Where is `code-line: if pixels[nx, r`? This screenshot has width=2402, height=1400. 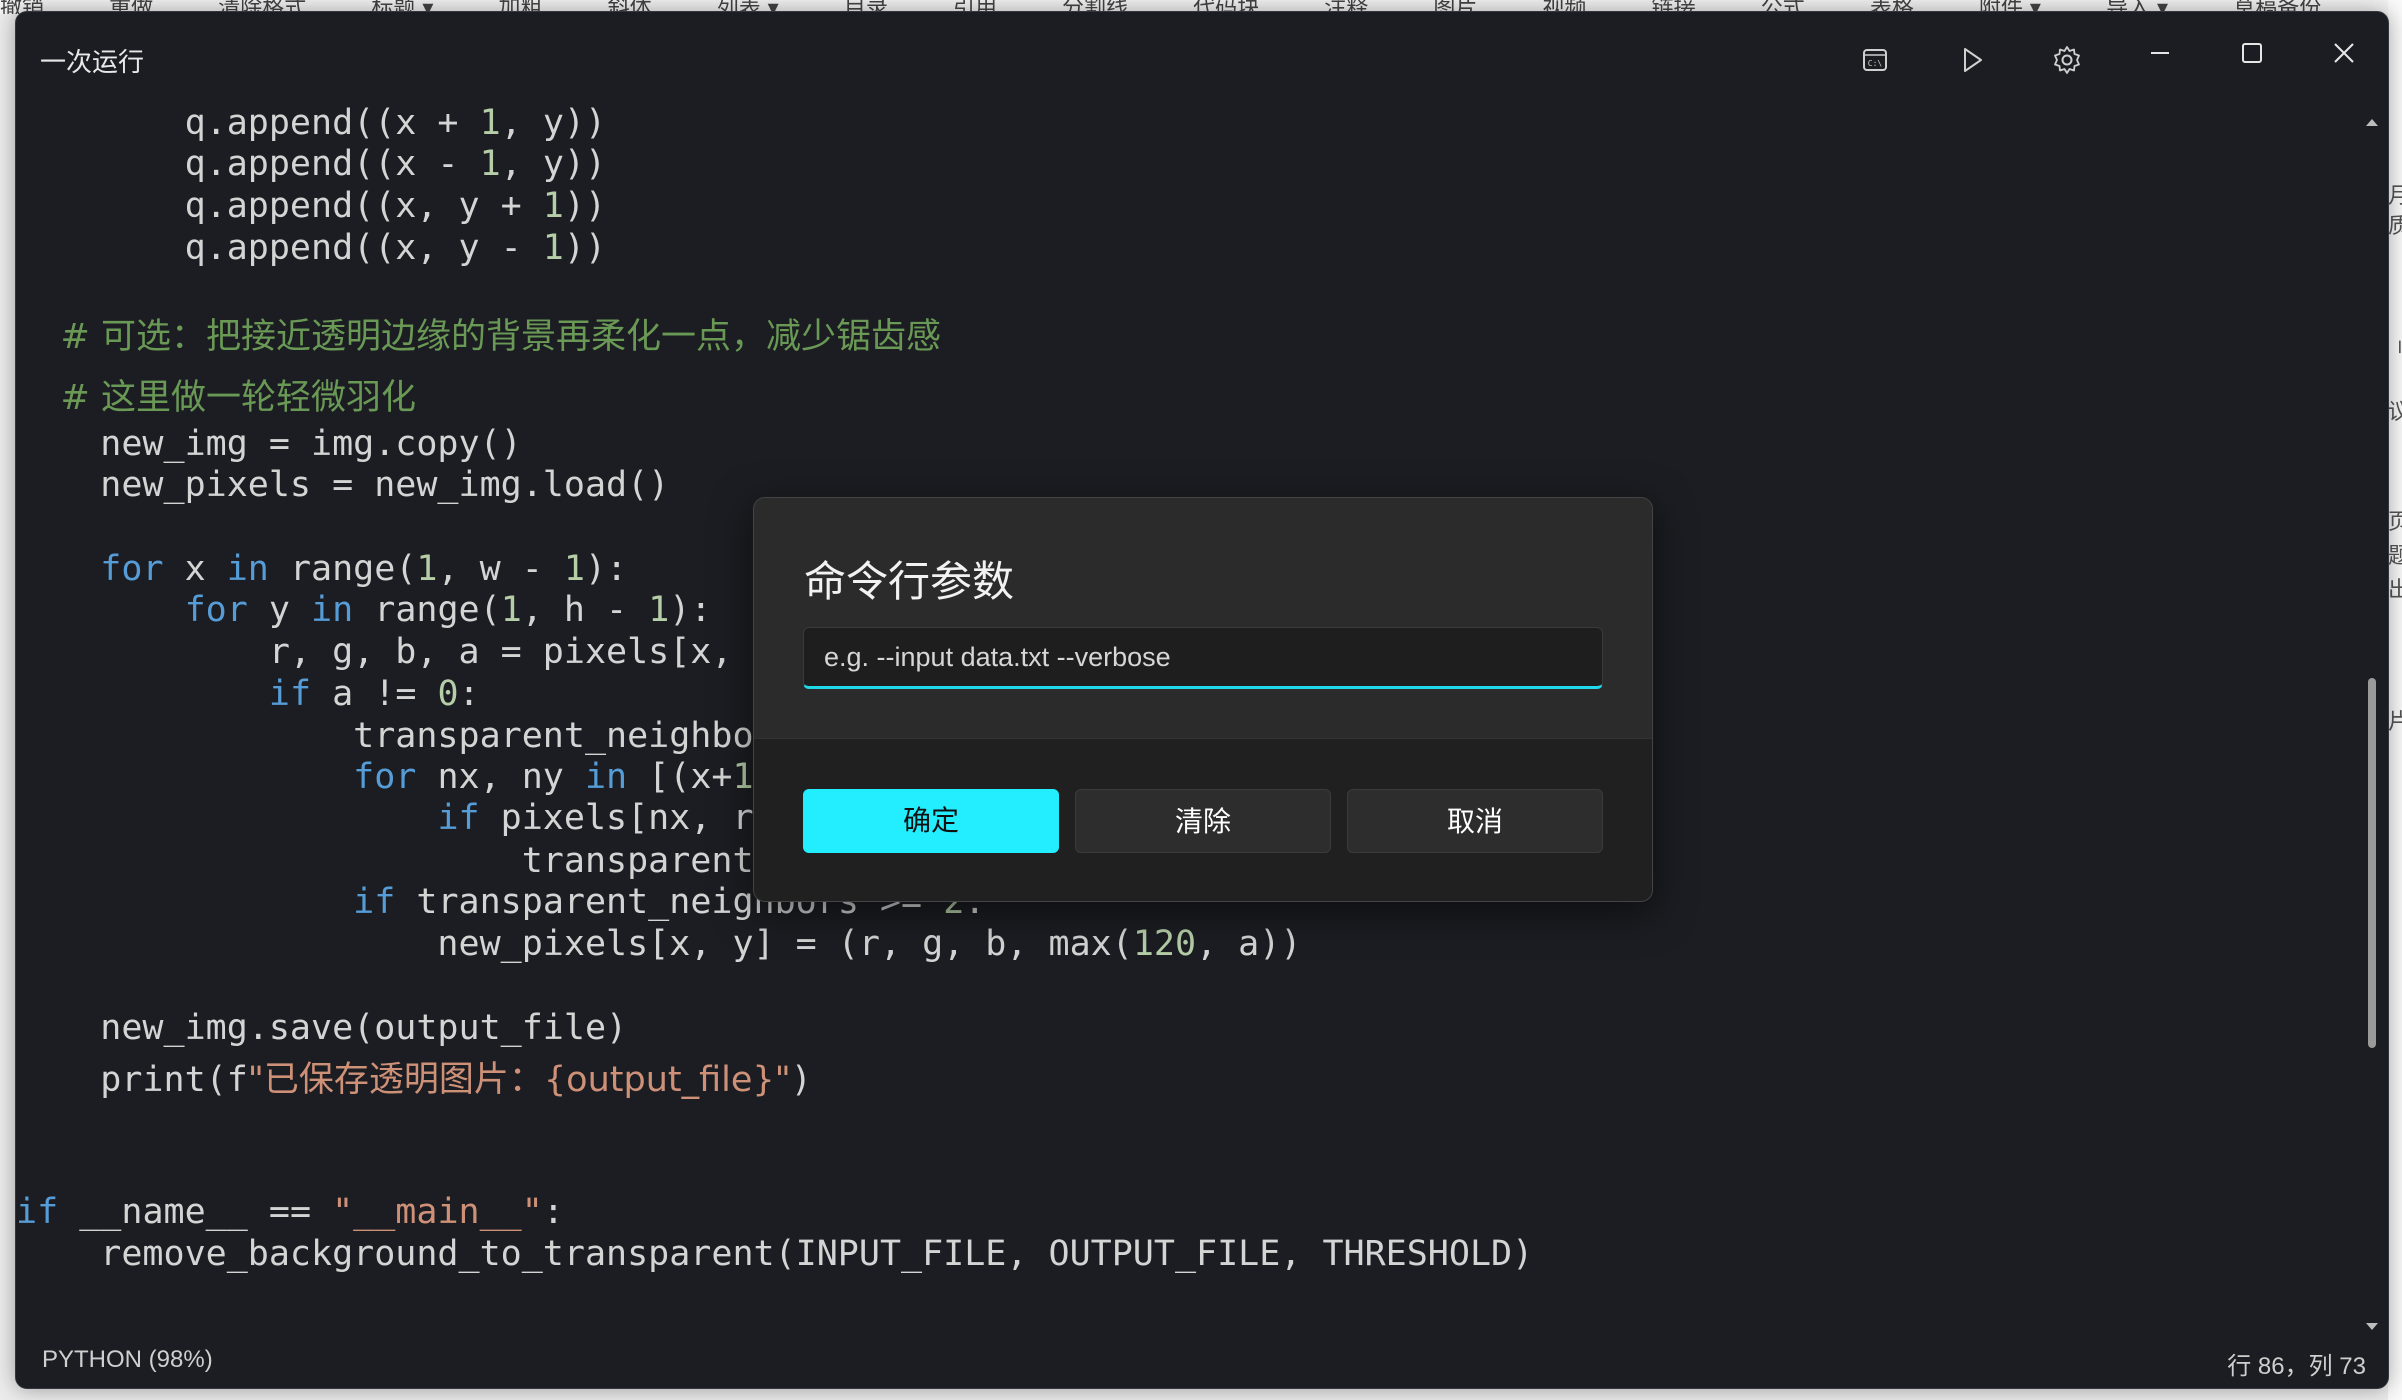
code-line: if pixels[nx, r is located at coordinates (595, 818).